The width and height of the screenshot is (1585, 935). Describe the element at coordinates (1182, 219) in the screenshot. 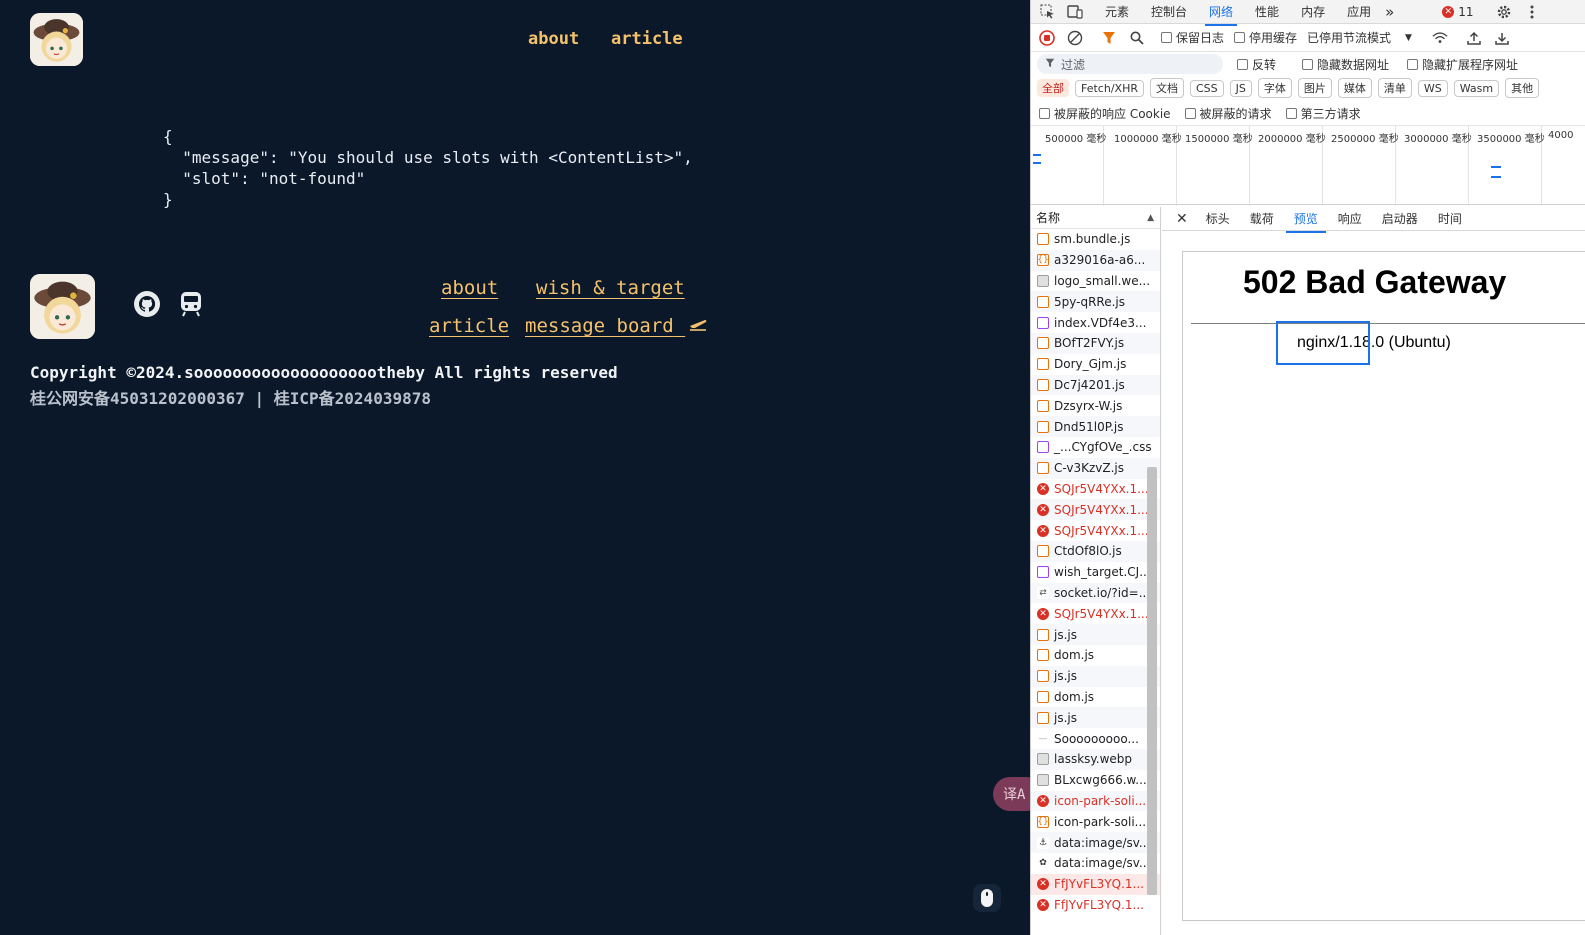

I see `close-icon: ✕` at that location.